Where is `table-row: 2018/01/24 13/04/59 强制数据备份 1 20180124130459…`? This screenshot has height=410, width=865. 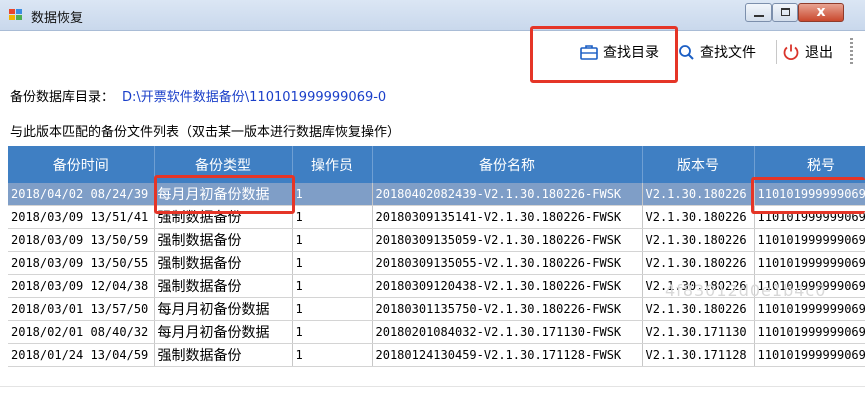
table-row: 2018/01/24 13/04/59 强制数据备份 1 20180124130459… is located at coordinates (436, 355).